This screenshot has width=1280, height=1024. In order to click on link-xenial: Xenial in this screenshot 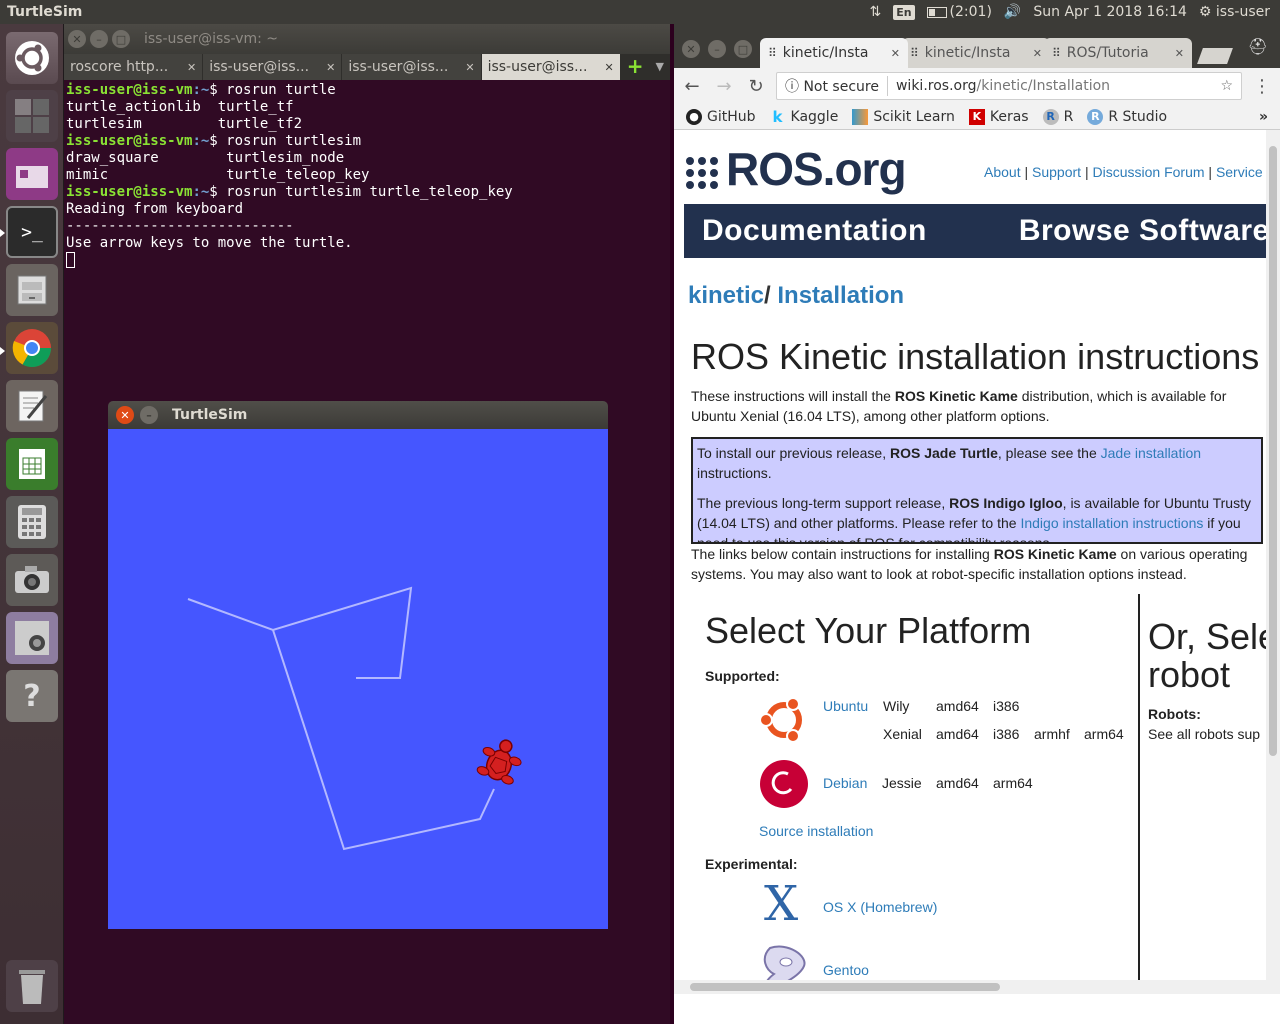, I will do `click(902, 734)`.